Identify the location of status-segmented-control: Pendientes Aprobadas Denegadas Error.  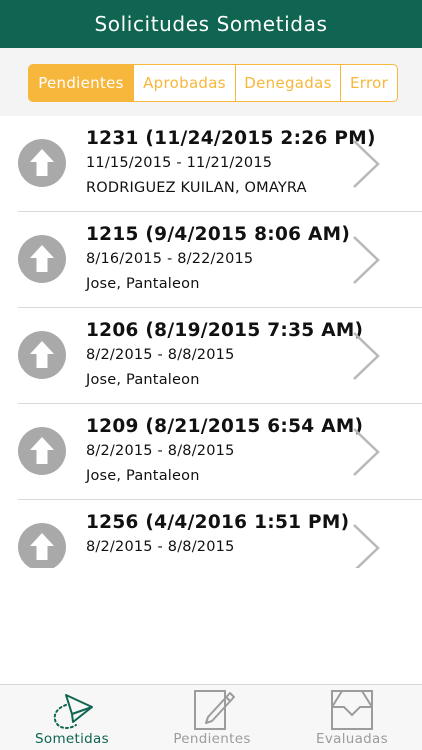
(213, 83).